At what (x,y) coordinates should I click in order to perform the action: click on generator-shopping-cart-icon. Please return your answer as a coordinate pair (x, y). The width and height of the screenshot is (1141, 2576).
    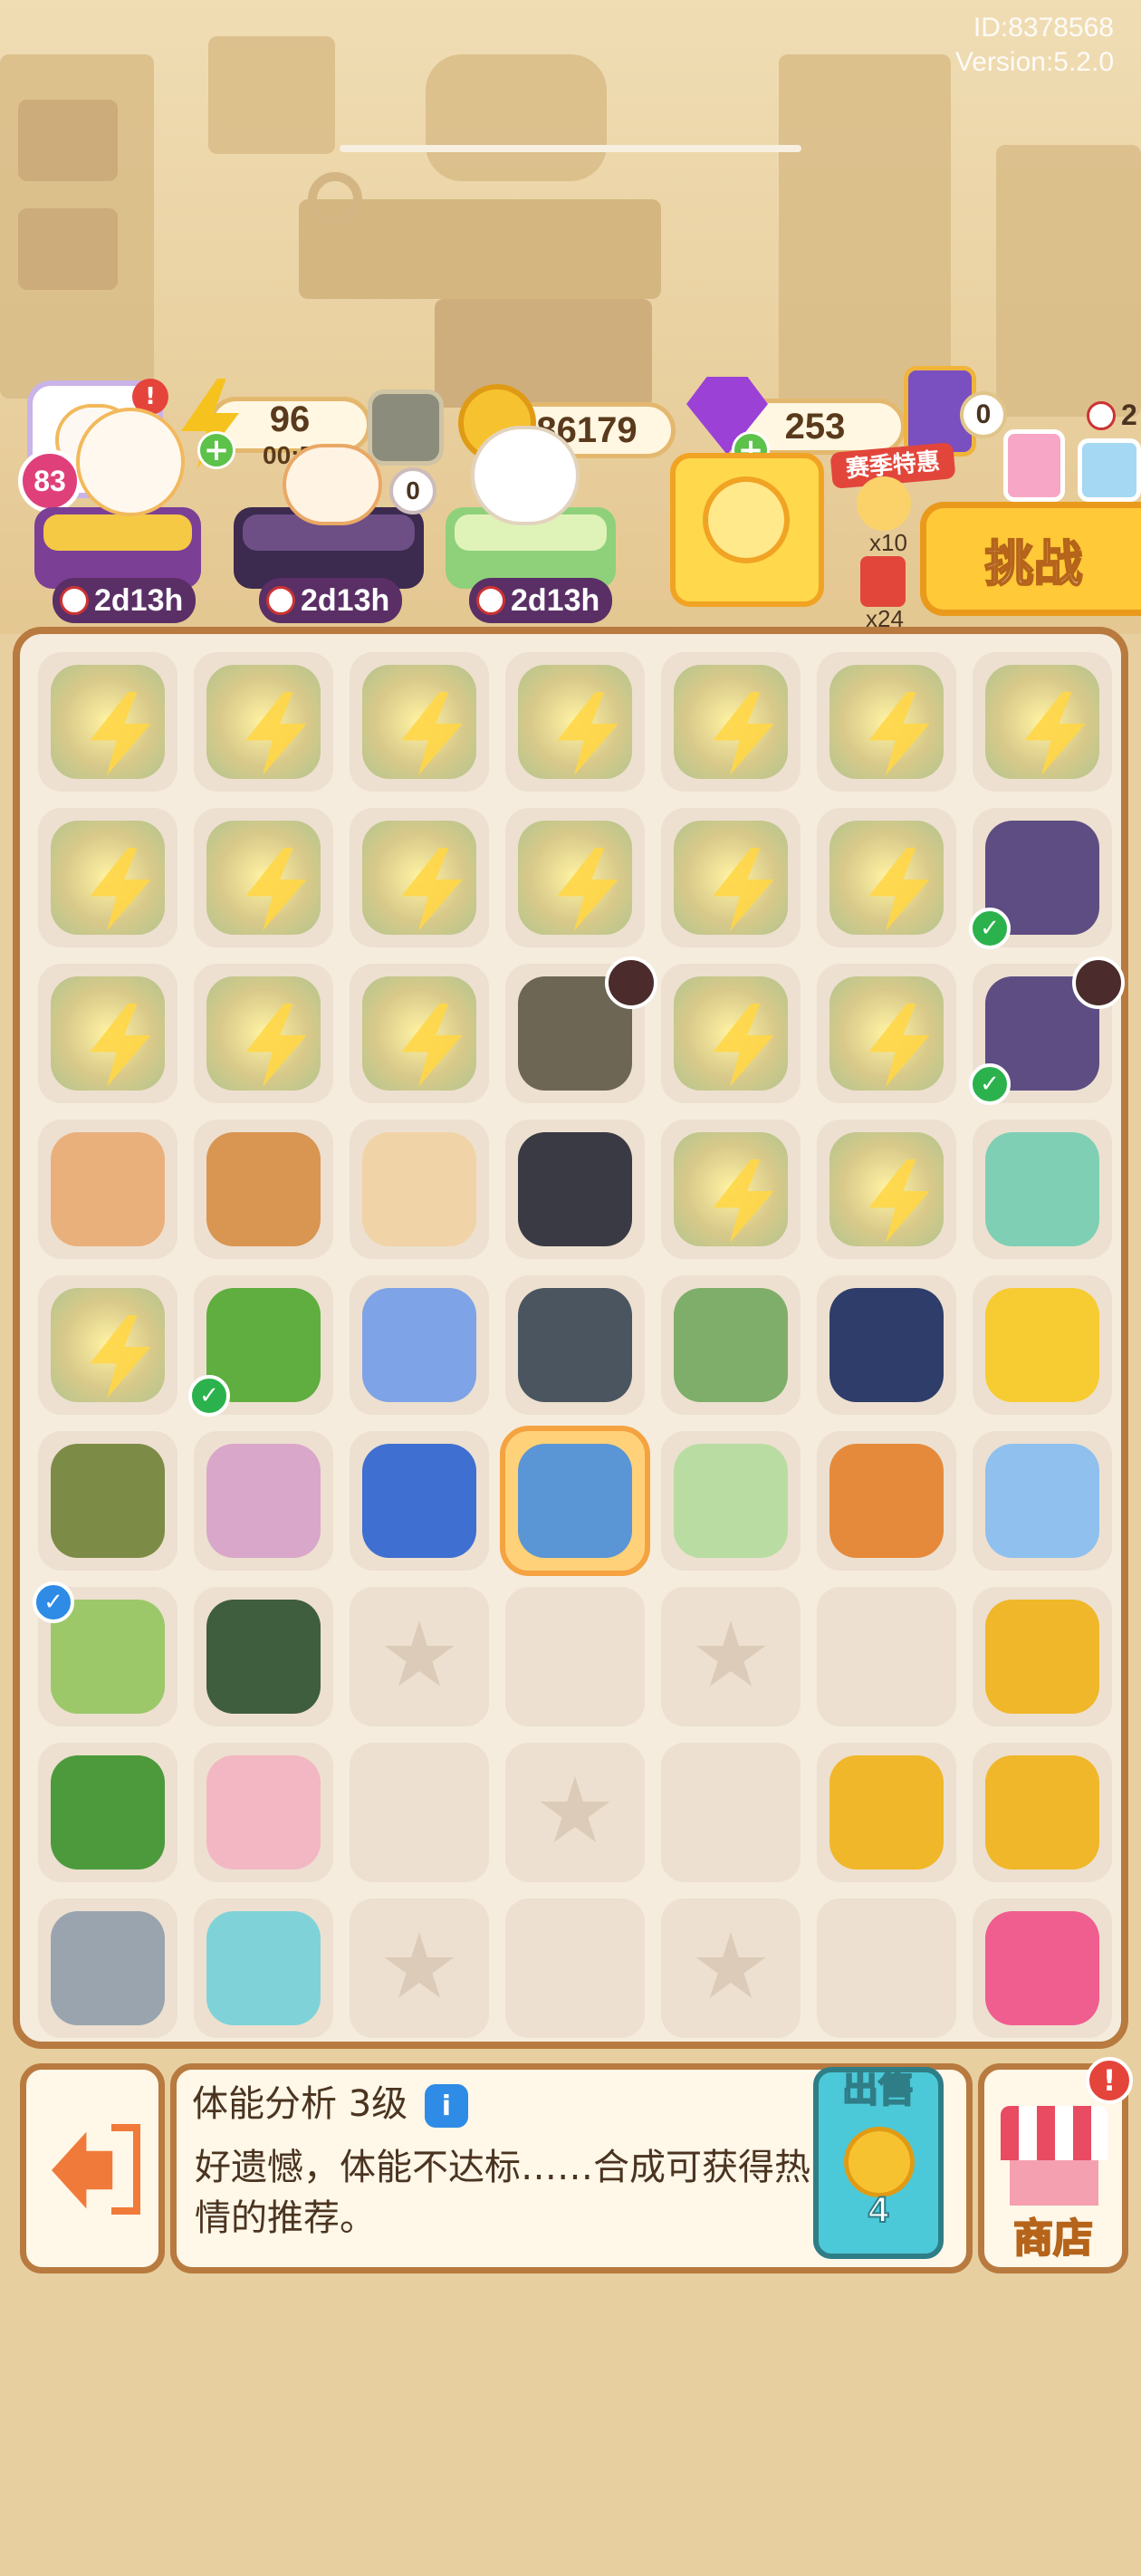
    Looking at the image, I should click on (264, 1033).